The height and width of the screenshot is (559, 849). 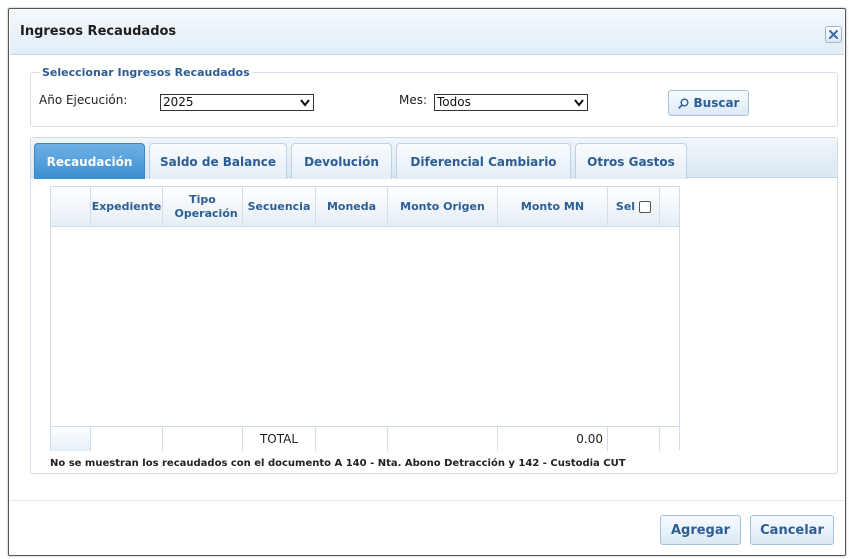 I want to click on month-select-value: Todos, so click(x=454, y=102).